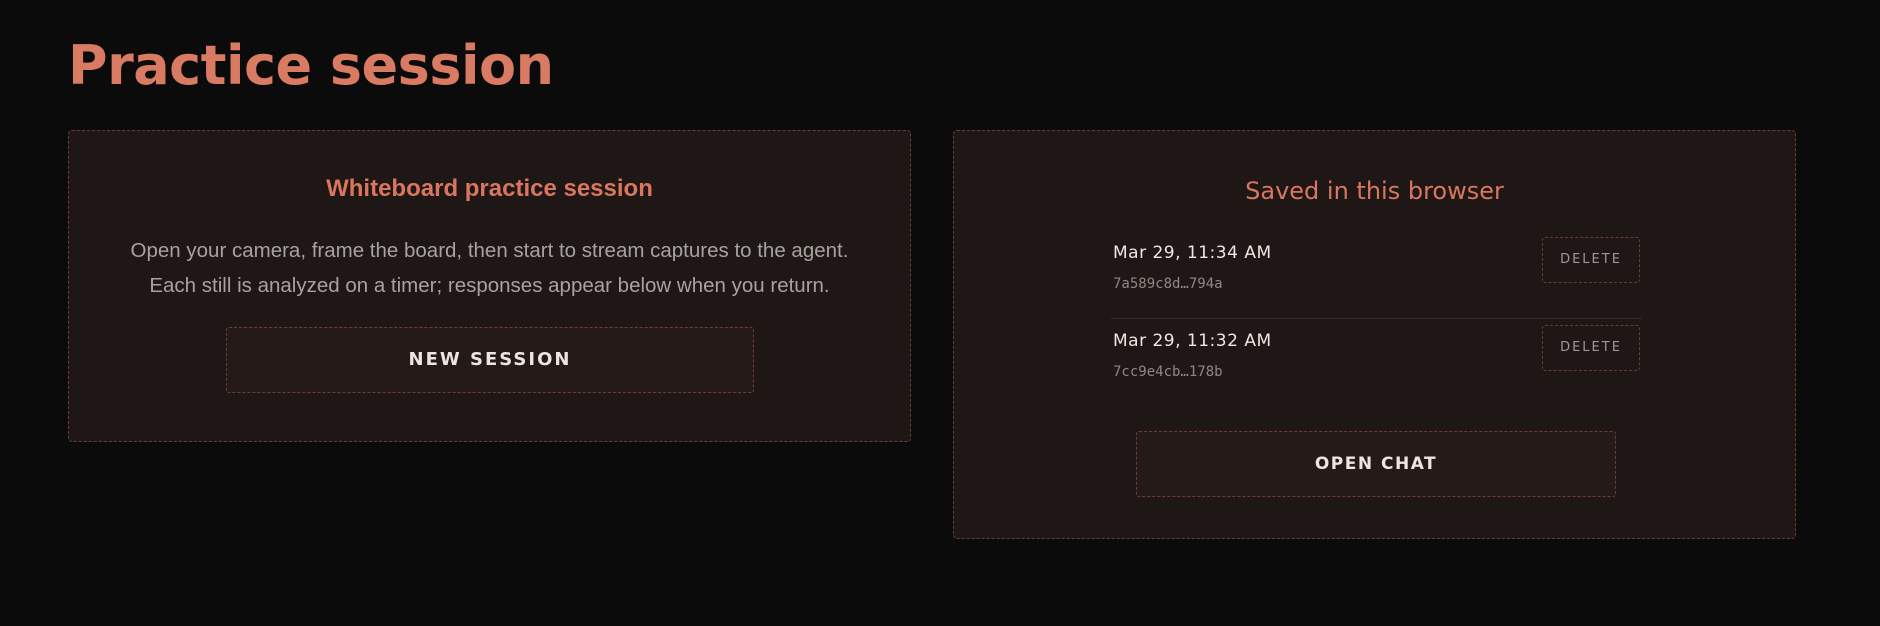 This screenshot has height=626, width=1880. I want to click on session-id: 7a589c8d…794a, so click(1168, 284).